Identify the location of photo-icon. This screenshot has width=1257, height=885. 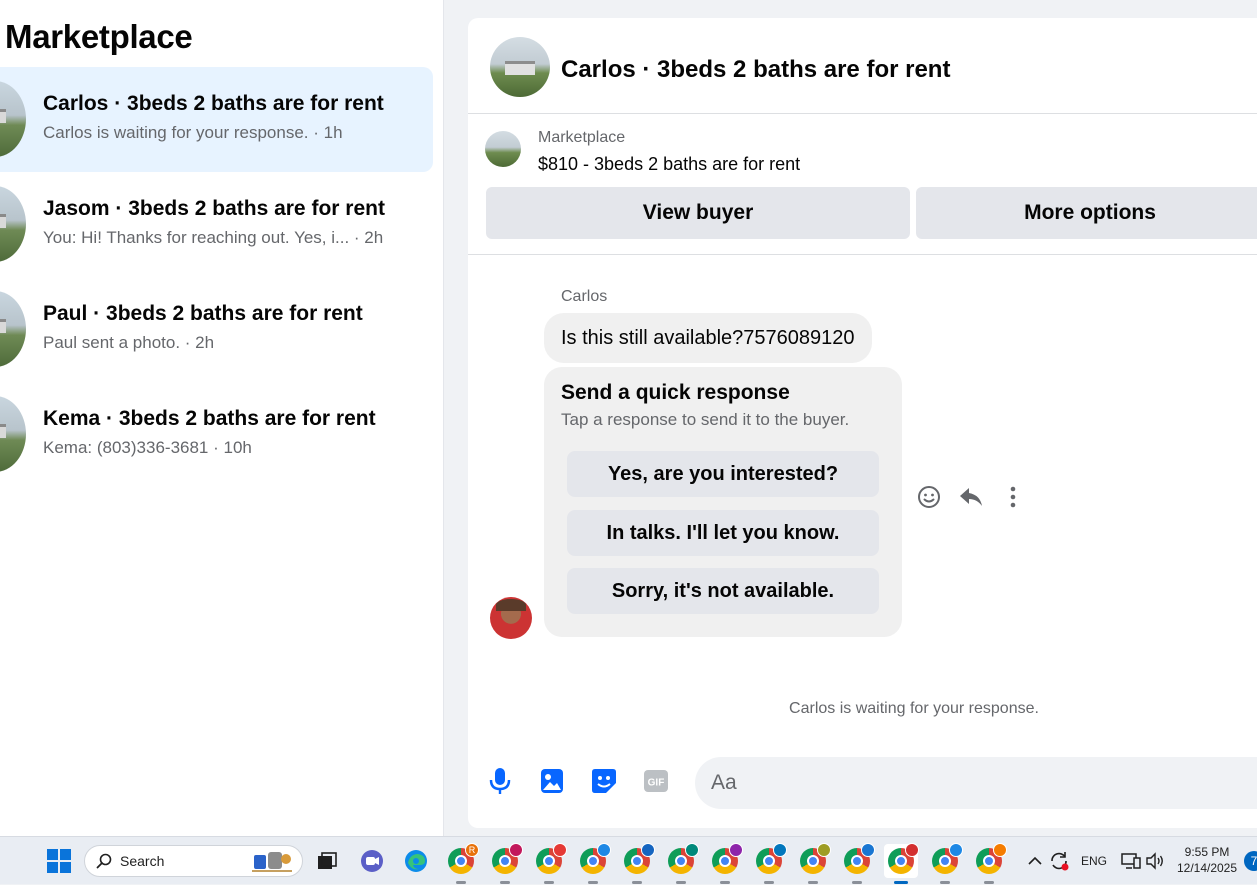
(552, 781).